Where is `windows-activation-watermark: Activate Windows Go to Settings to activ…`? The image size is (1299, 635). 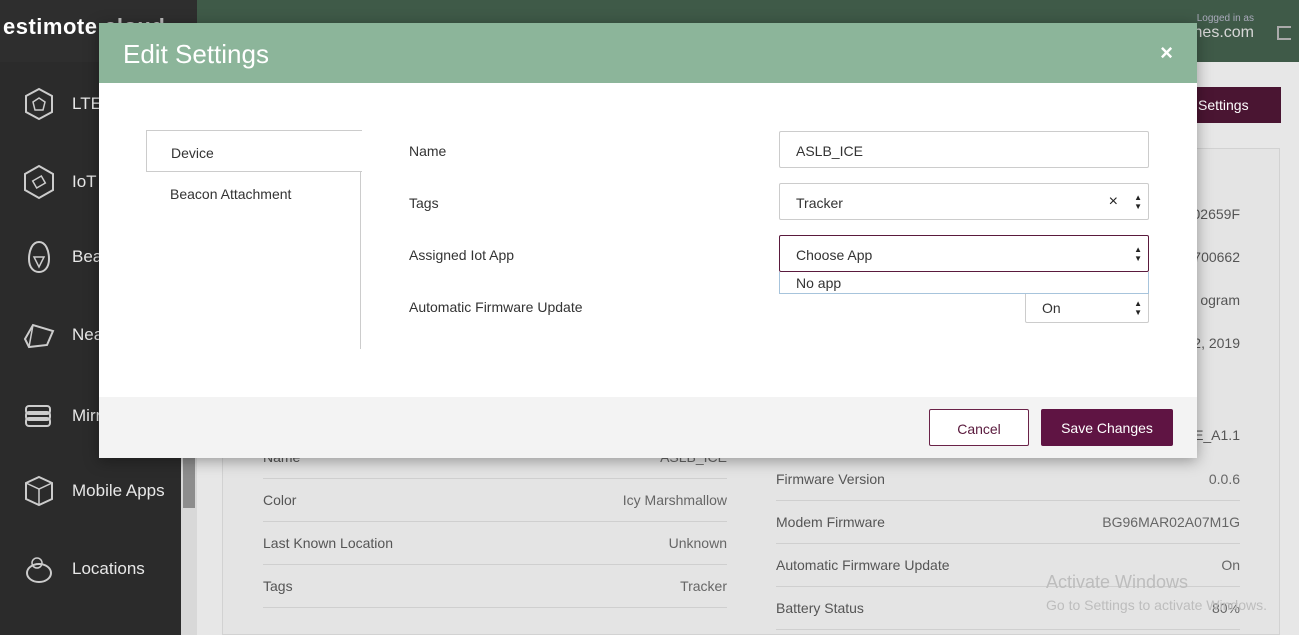
windows-activation-watermark: Activate Windows Go to Settings to activ… is located at coordinates (1156, 592).